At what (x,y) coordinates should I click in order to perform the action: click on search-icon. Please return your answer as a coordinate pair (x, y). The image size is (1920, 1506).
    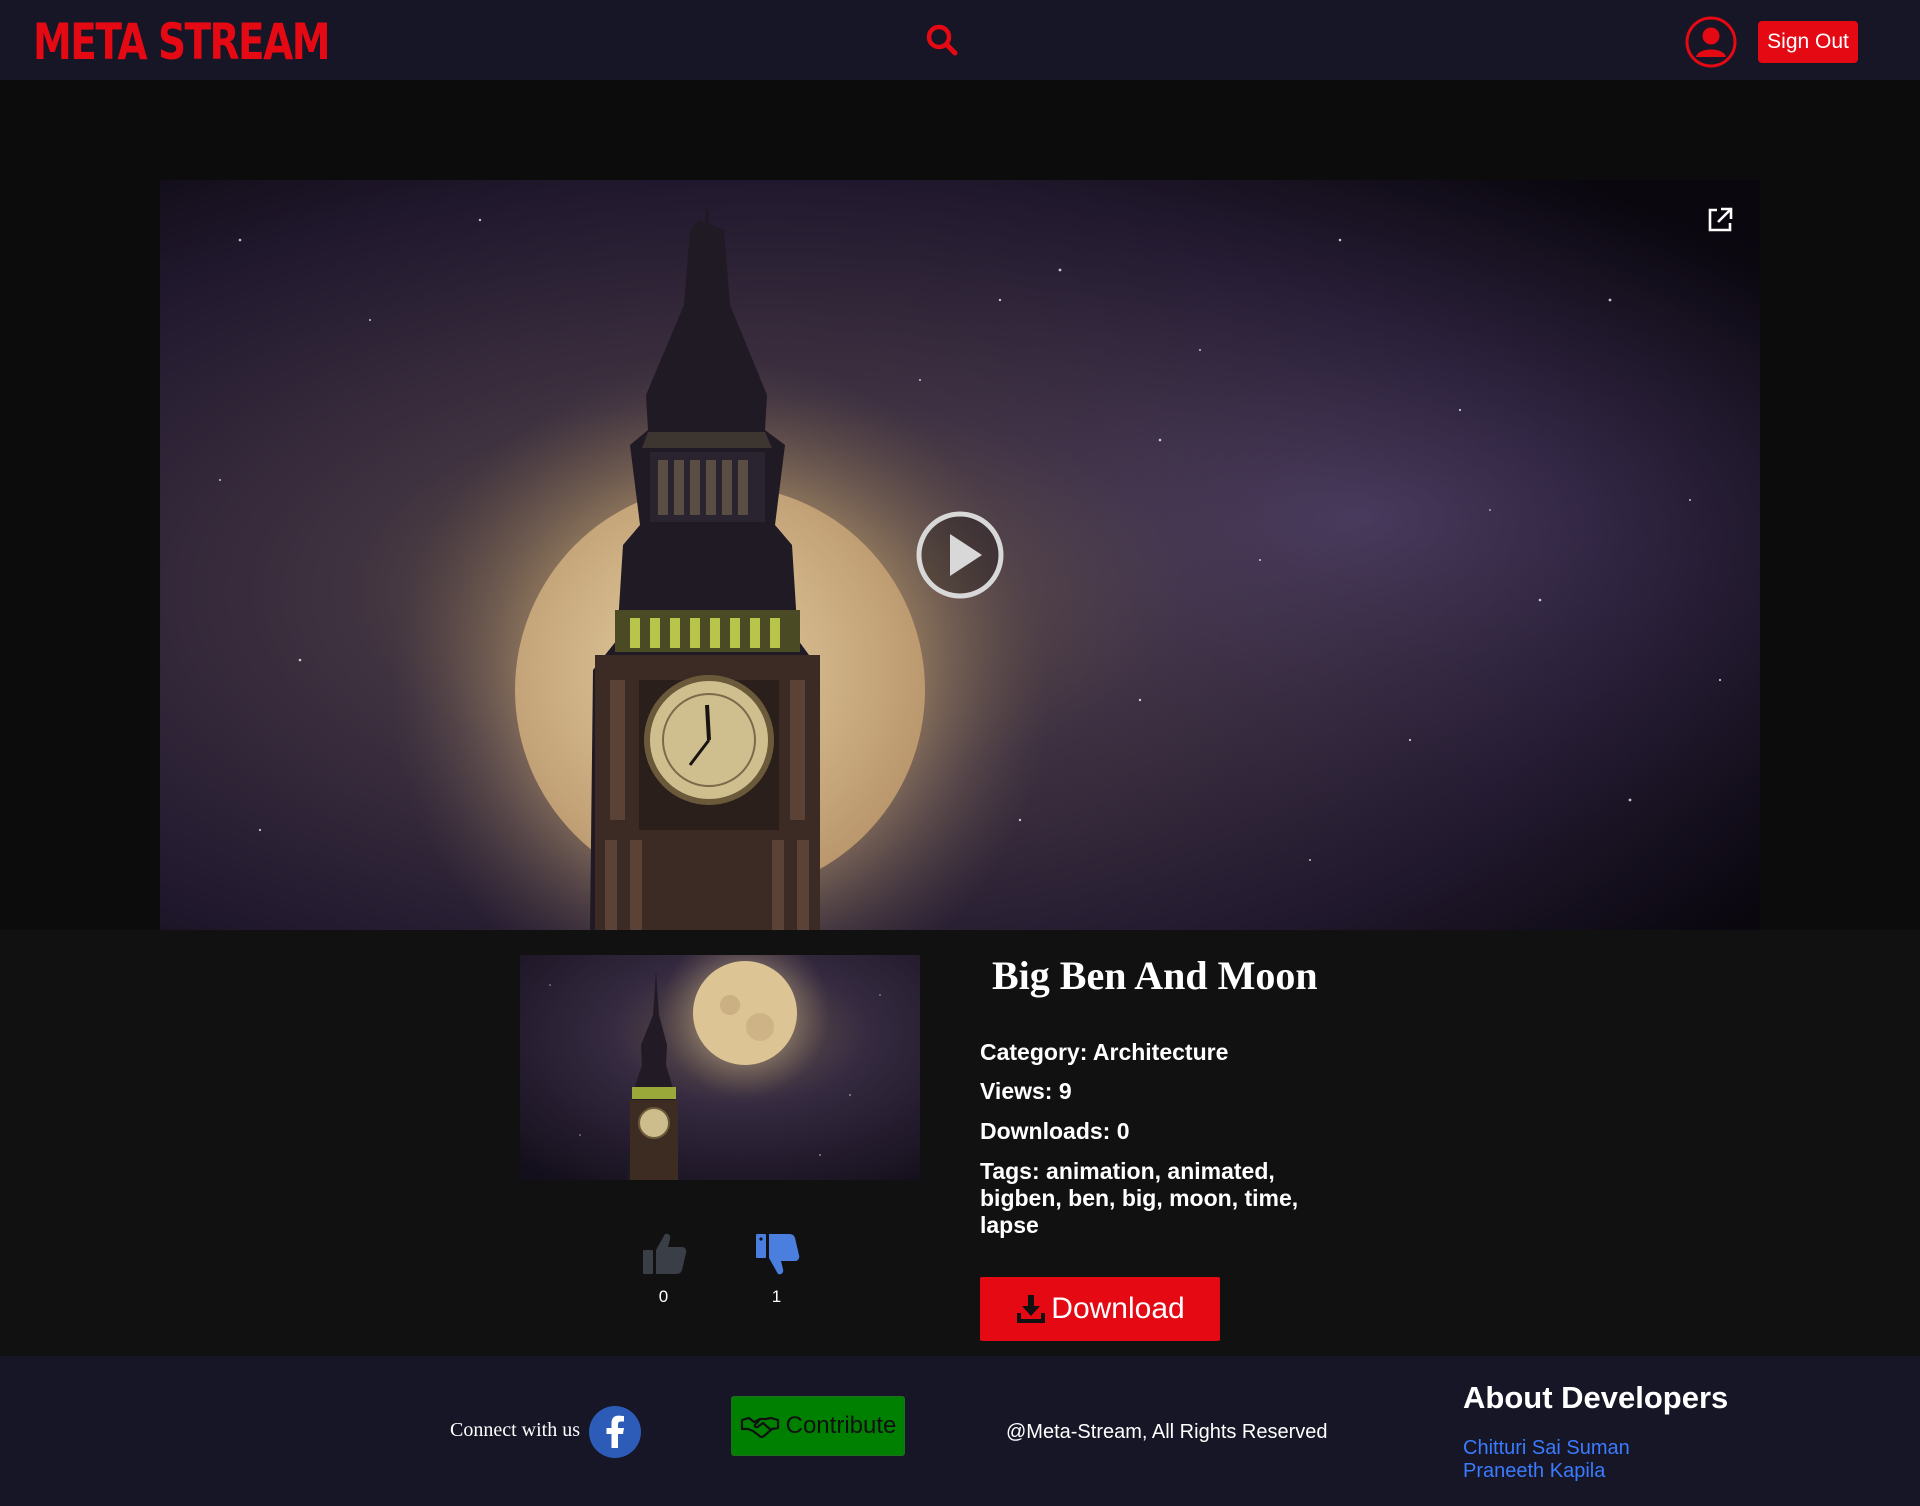
    Looking at the image, I should click on (942, 40).